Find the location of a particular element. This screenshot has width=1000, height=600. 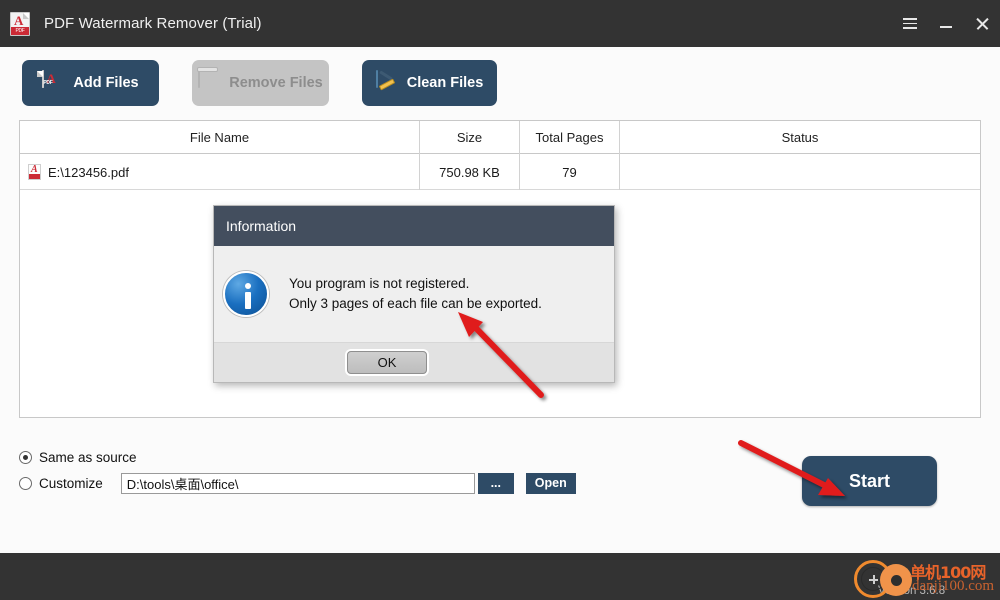

table-header-row: File Name Size Total Pages Status is located at coordinates (500, 137).